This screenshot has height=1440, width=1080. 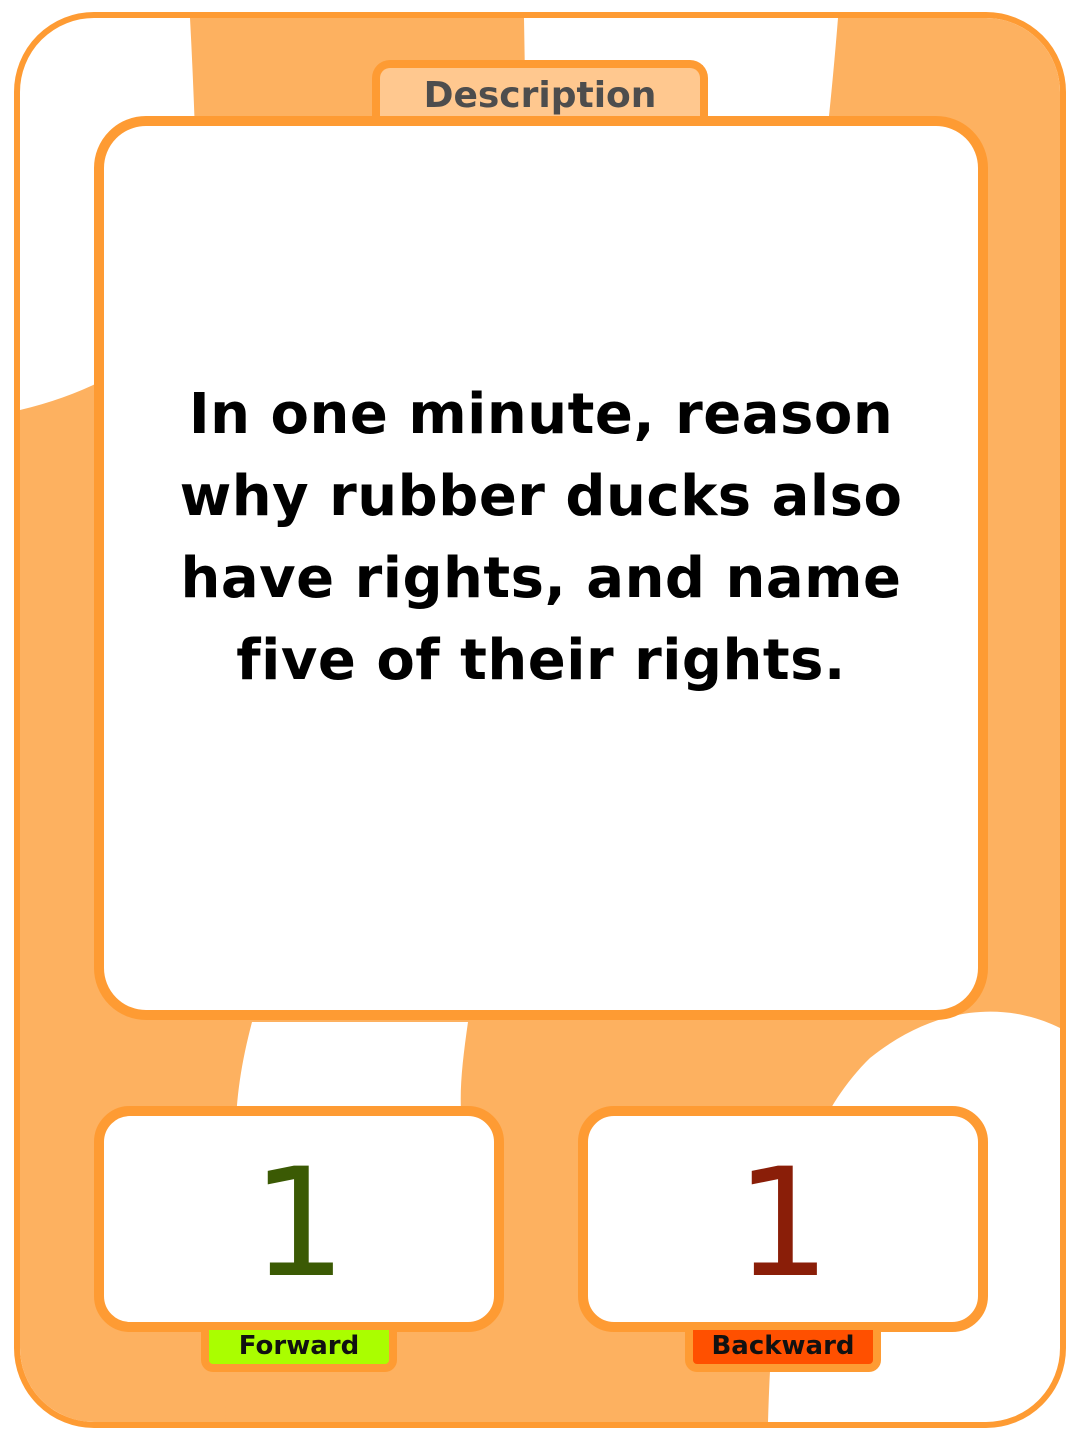 I want to click on forward-score-box: 1, so click(x=299, y=1219).